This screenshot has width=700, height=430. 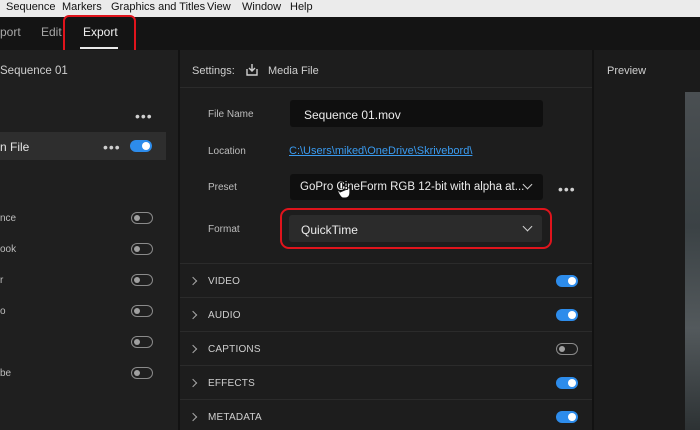 What do you see at coordinates (692, 261) in the screenshot?
I see `preview-image` at bounding box center [692, 261].